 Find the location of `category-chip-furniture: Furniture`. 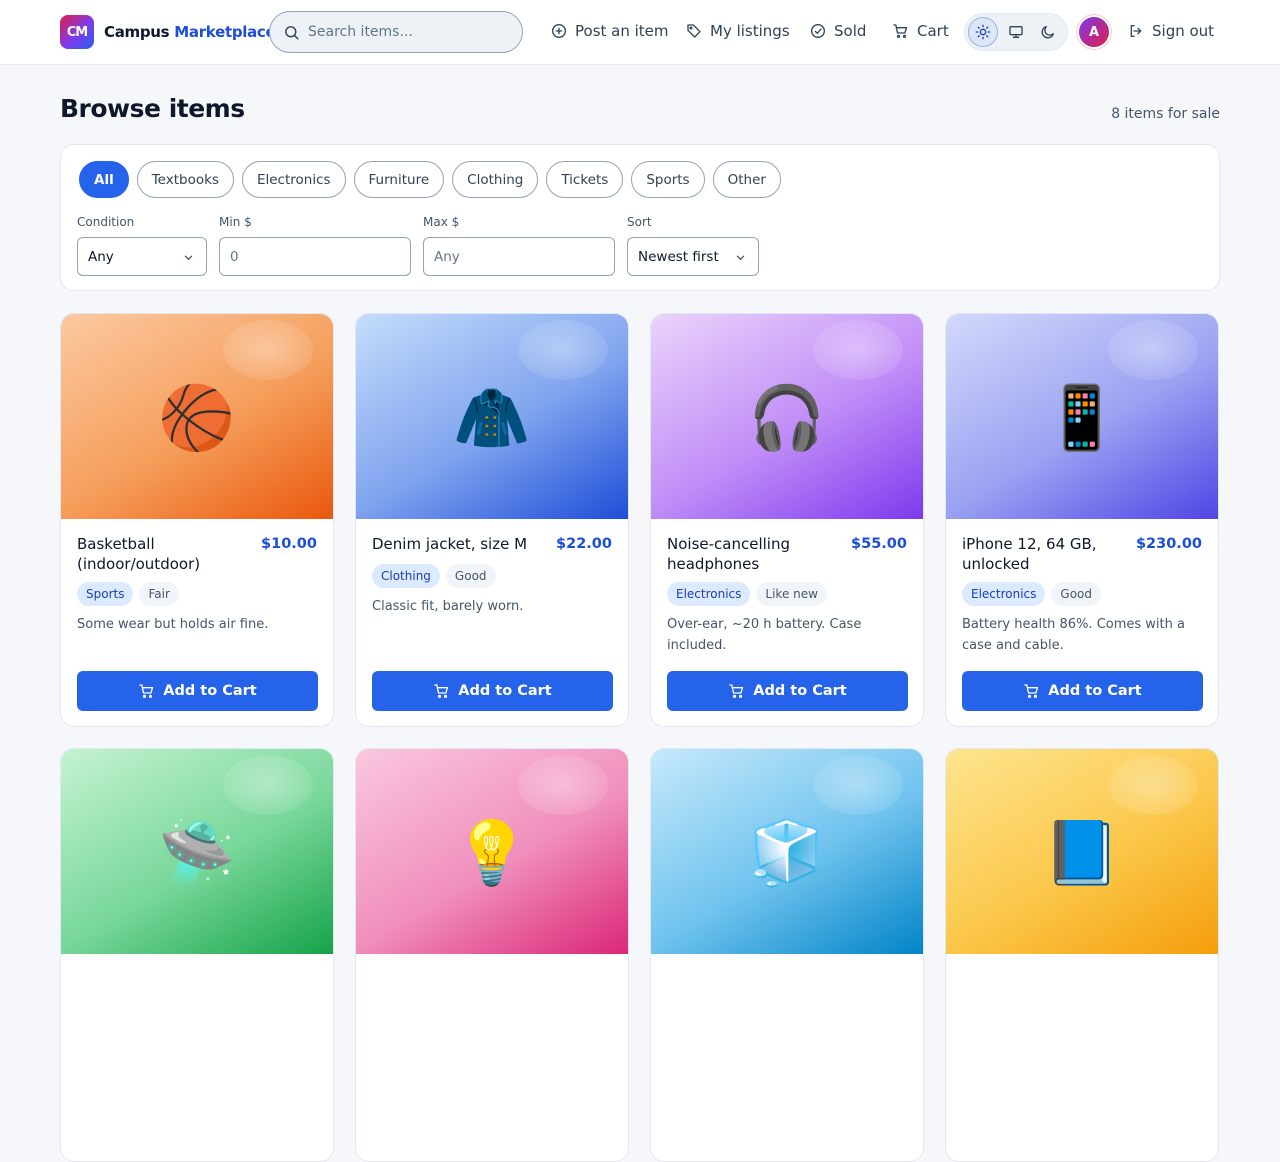

category-chip-furniture: Furniture is located at coordinates (399, 179).